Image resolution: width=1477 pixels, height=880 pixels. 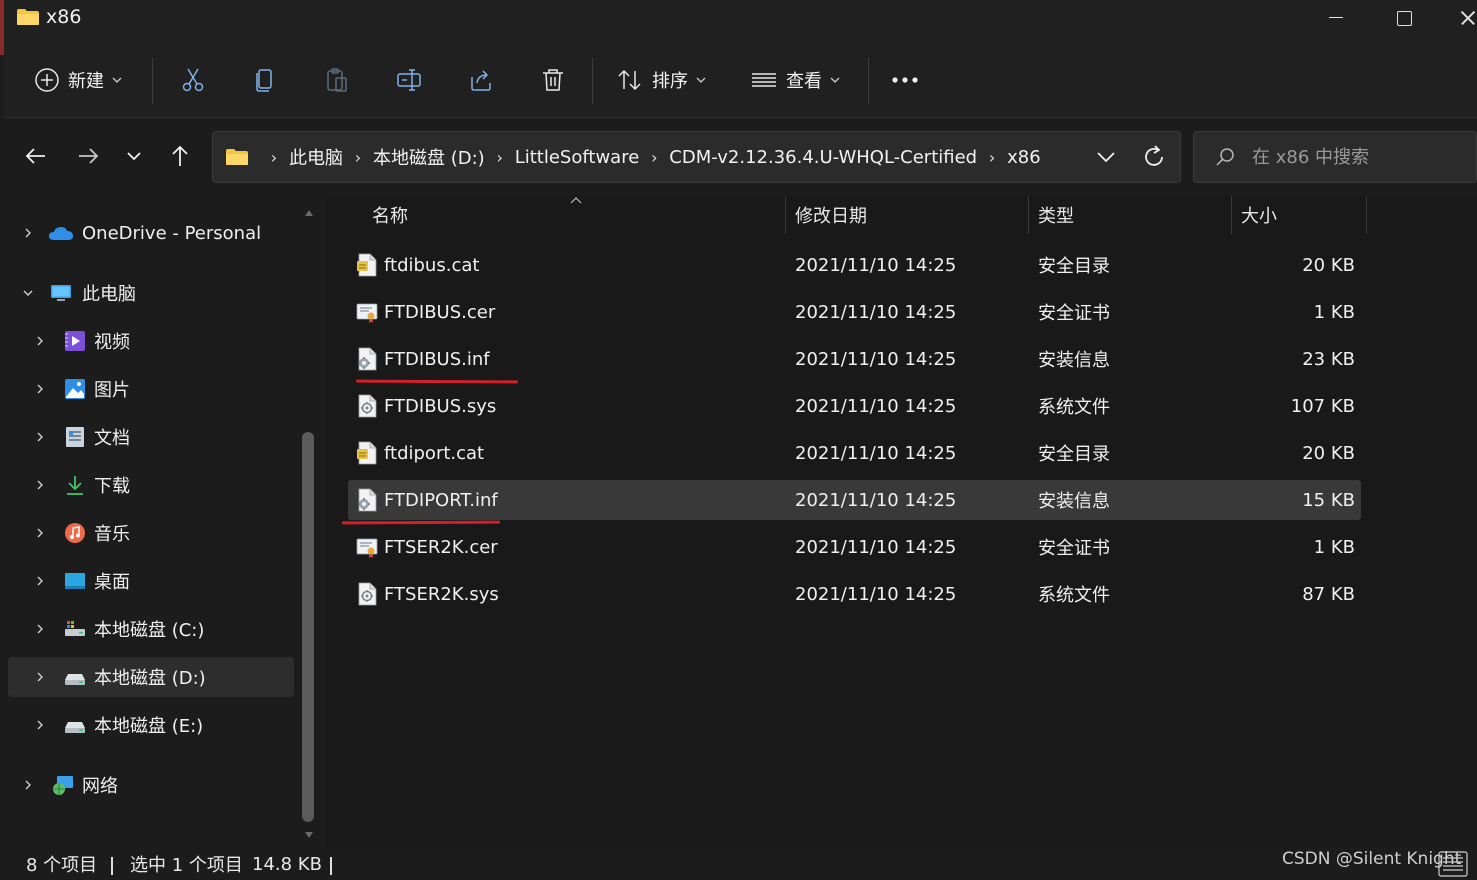 What do you see at coordinates (553, 80) in the screenshot?
I see `delete-button` at bounding box center [553, 80].